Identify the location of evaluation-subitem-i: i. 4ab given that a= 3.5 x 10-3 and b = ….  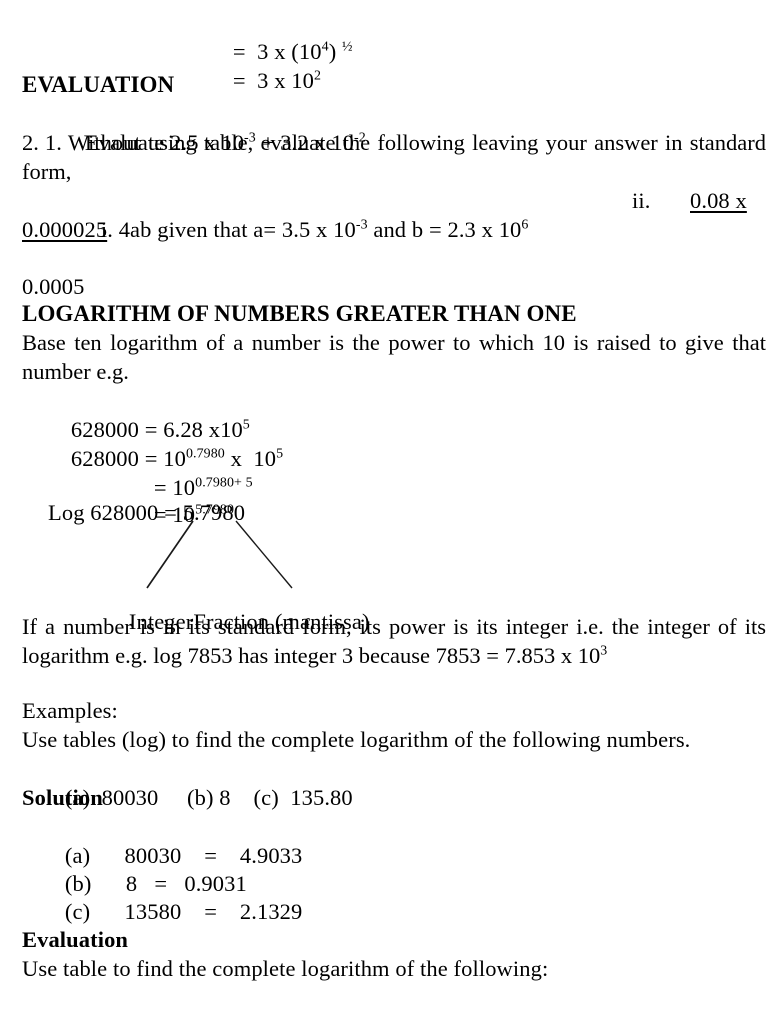
(303, 229).